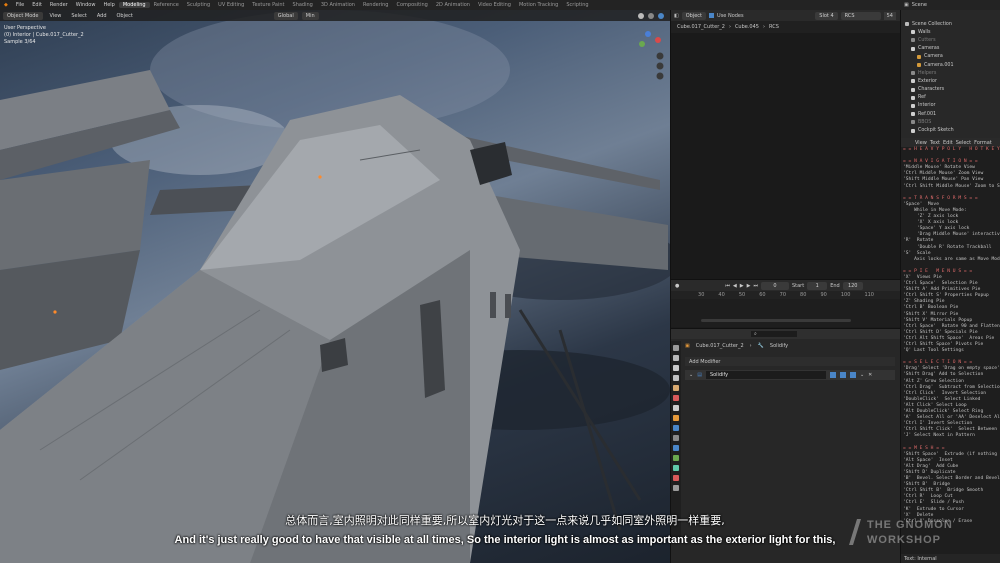  Describe the element at coordinates (59, 5) in the screenshot. I see `menu-render: Render` at that location.